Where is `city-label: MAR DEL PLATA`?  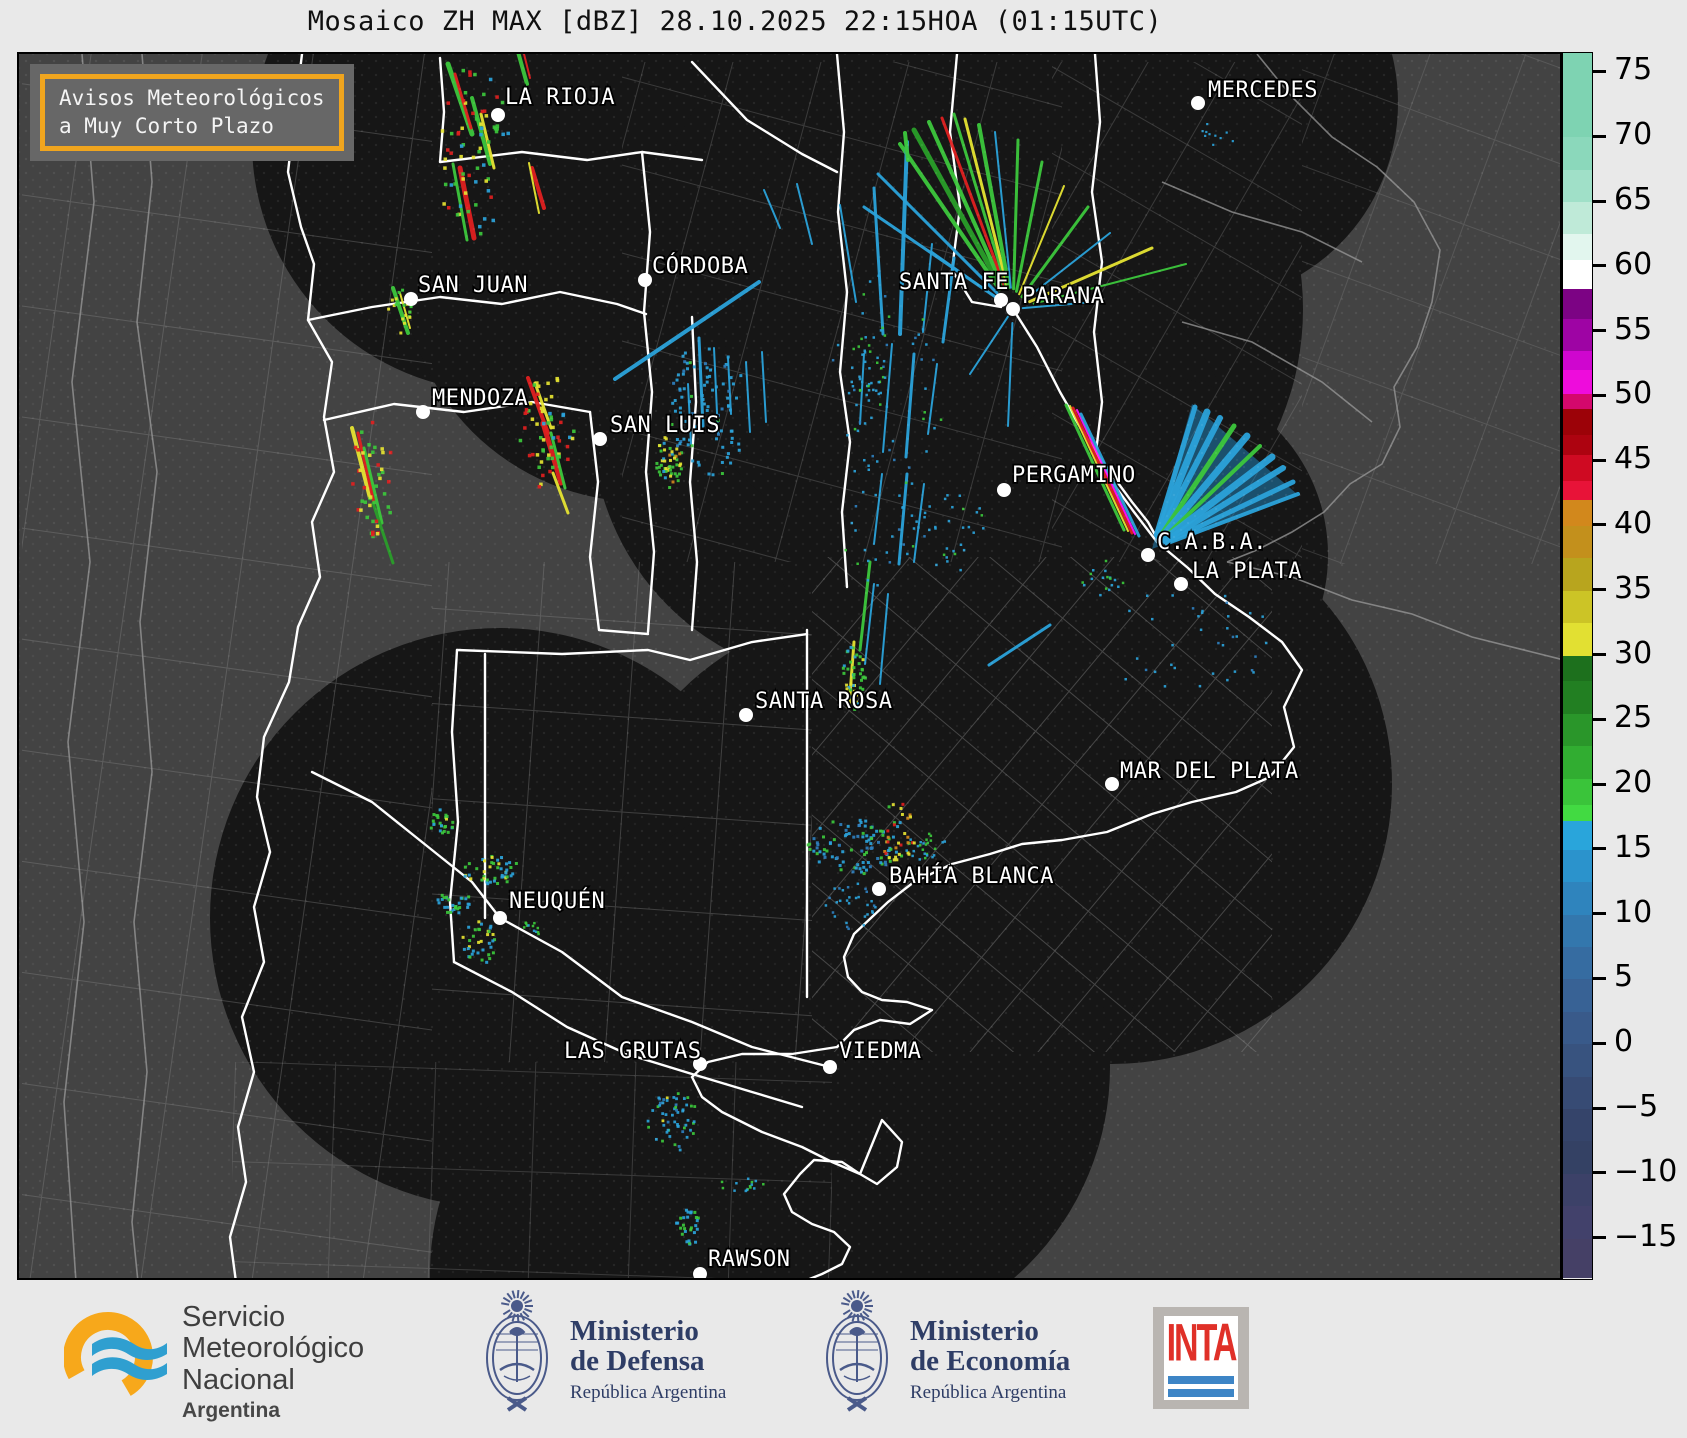
city-label: MAR DEL PLATA is located at coordinates (1209, 771).